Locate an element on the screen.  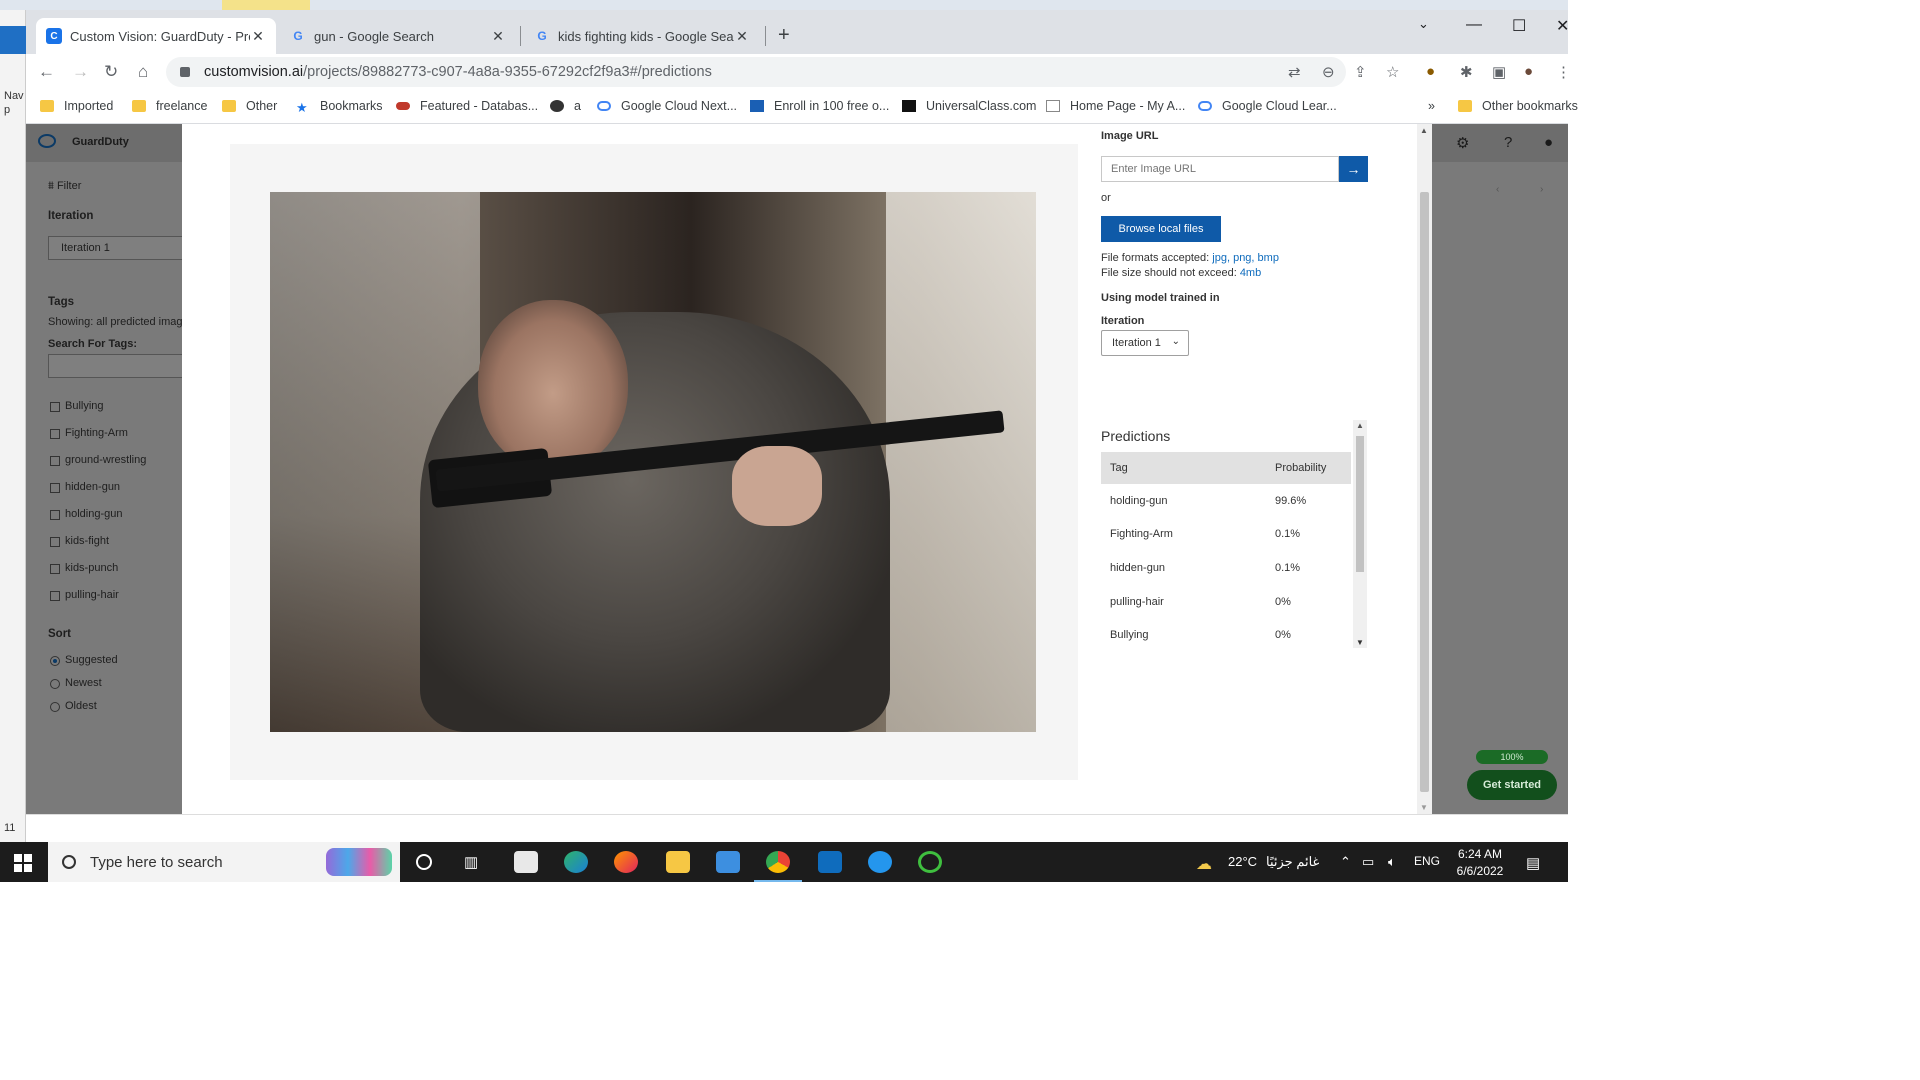
weather-temp: 22°C is located at coordinates (1242, 861).